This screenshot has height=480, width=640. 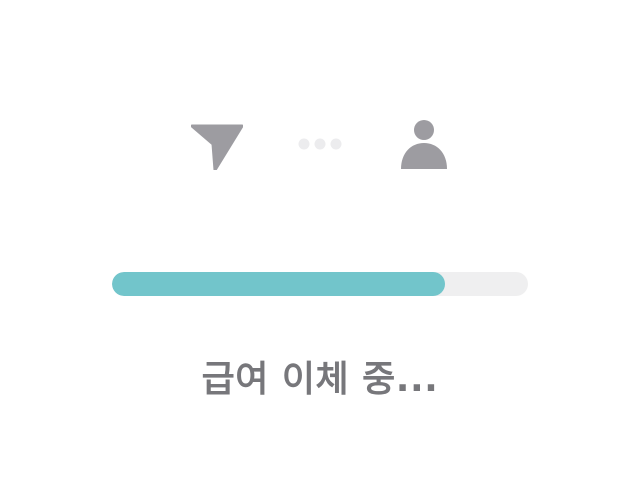 What do you see at coordinates (278, 284) in the screenshot?
I see `progress-bar-fill` at bounding box center [278, 284].